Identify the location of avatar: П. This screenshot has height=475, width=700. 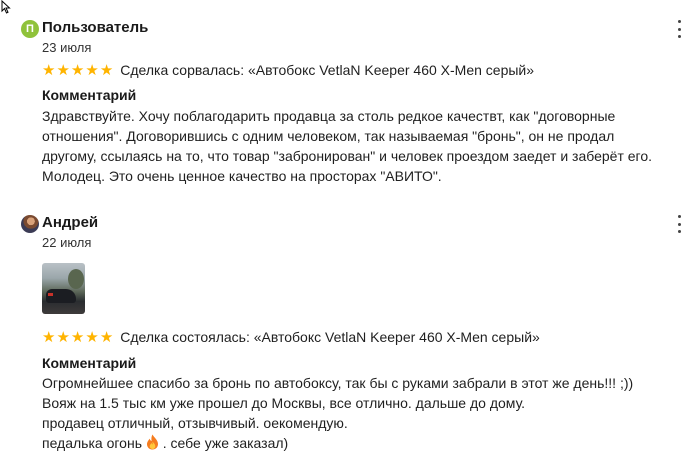
(30, 29).